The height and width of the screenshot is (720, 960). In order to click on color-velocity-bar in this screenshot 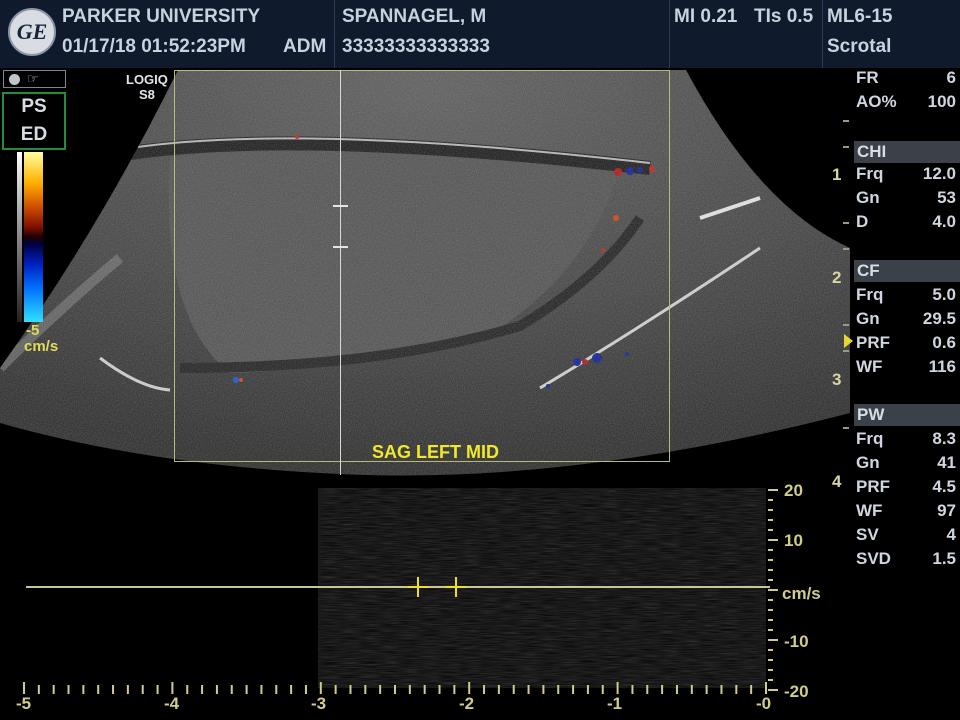, I will do `click(33, 237)`.